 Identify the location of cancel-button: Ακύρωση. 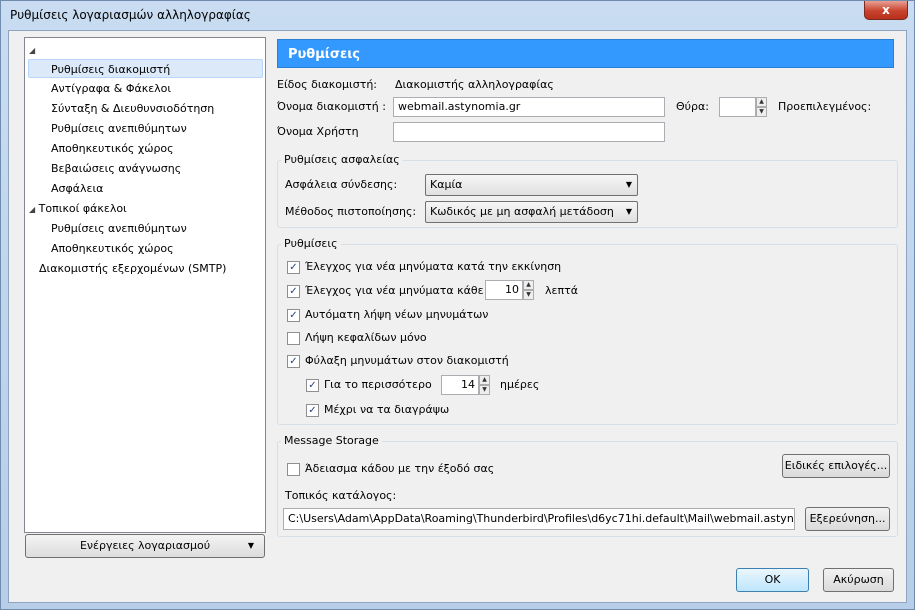
(858, 580).